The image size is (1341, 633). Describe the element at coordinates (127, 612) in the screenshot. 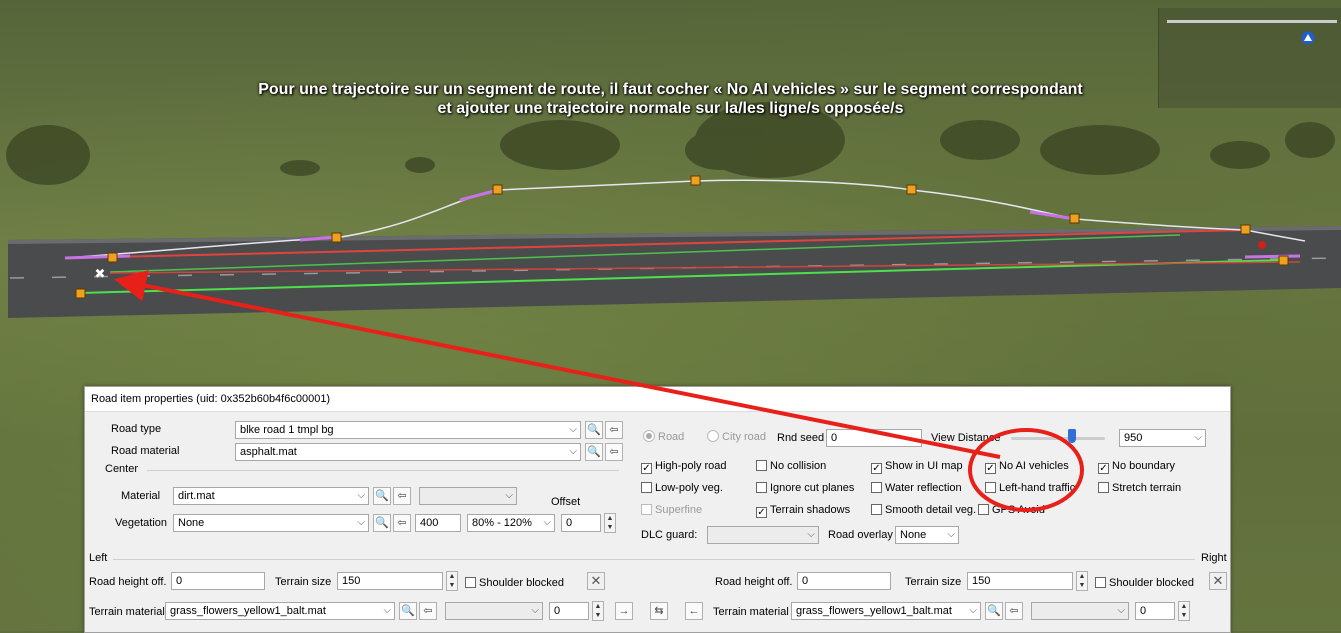

I see `left-terrain-material-label: Terrain material` at that location.